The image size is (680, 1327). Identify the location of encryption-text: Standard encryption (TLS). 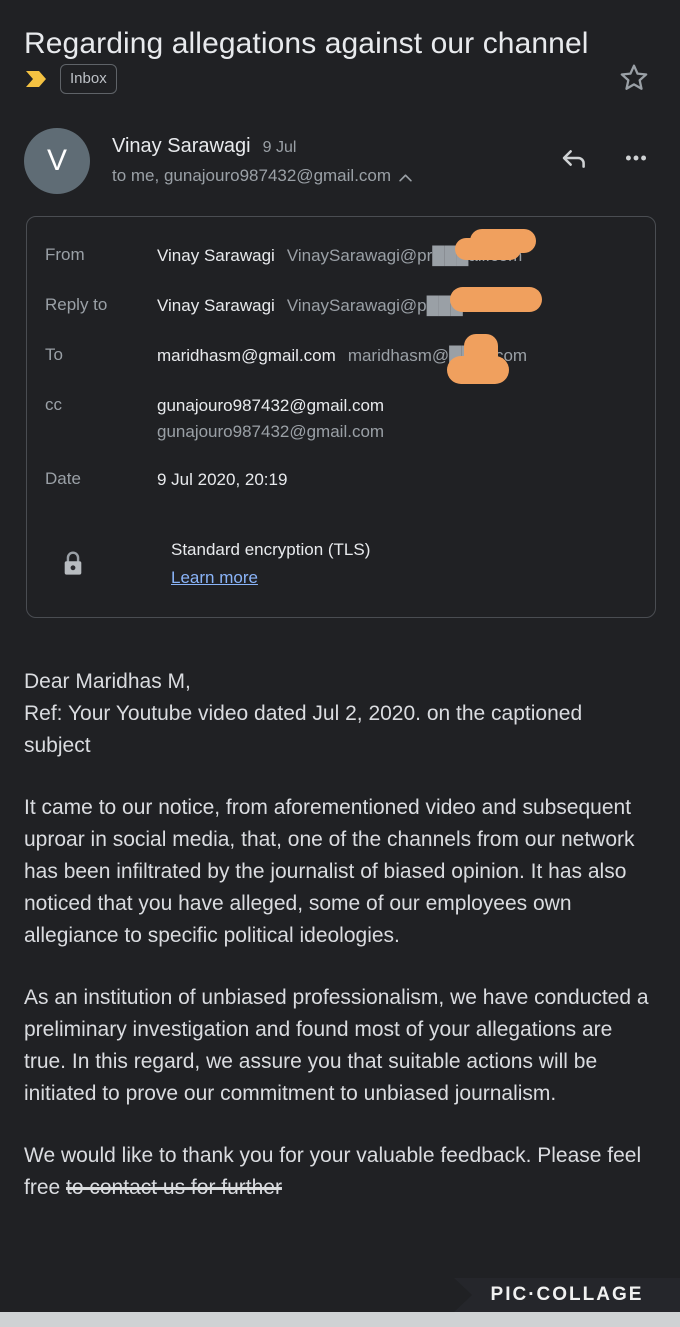
(271, 549).